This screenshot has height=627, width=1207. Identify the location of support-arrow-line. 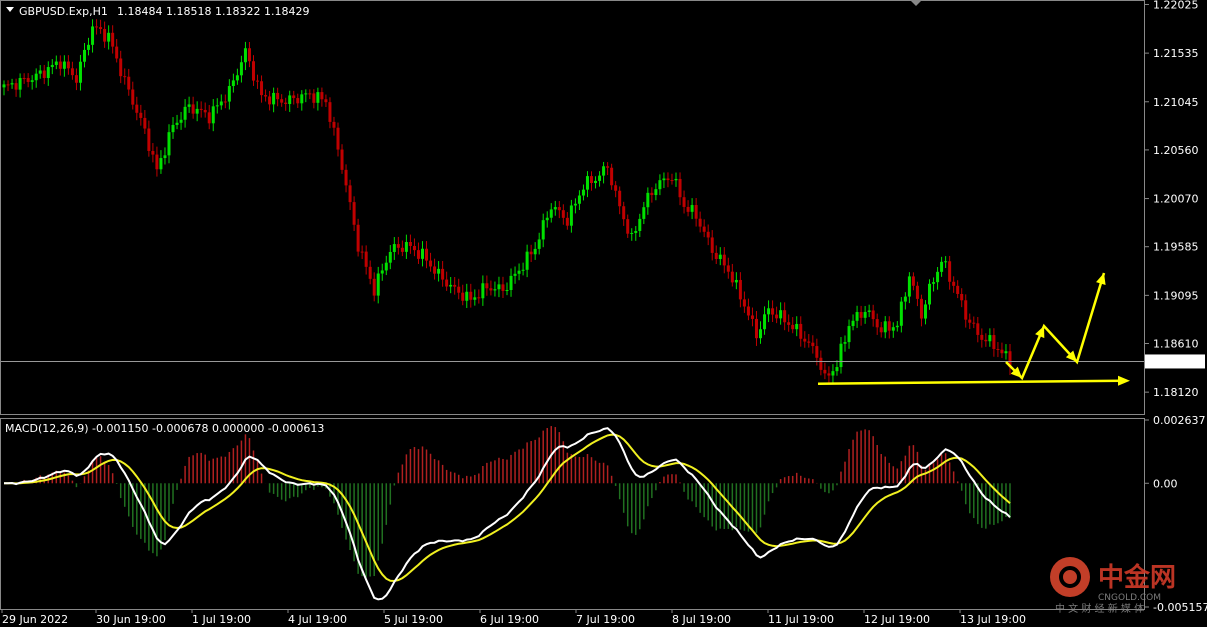
(970, 382).